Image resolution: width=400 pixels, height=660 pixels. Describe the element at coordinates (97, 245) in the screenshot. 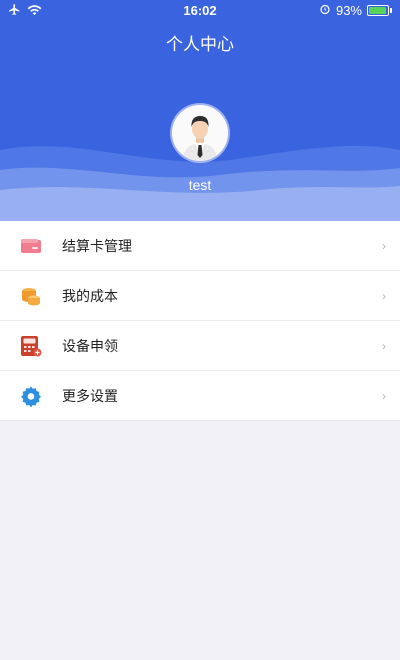

I see `menu-item-label: 结算卡管理` at that location.